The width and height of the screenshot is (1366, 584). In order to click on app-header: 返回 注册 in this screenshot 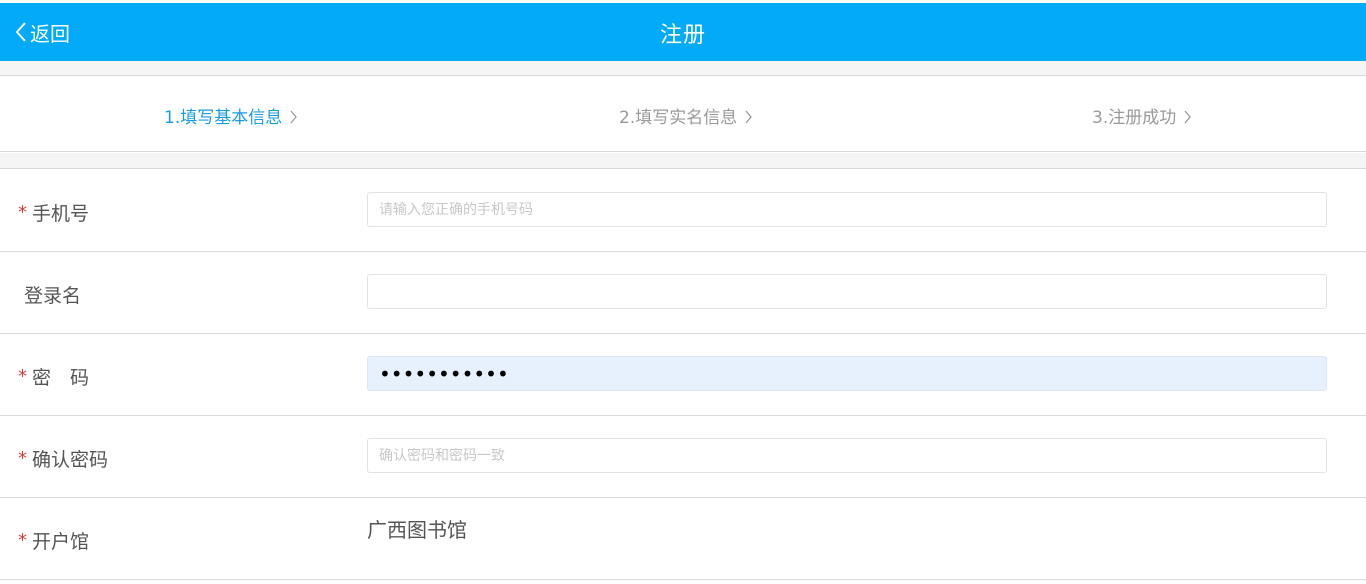, I will do `click(683, 32)`.